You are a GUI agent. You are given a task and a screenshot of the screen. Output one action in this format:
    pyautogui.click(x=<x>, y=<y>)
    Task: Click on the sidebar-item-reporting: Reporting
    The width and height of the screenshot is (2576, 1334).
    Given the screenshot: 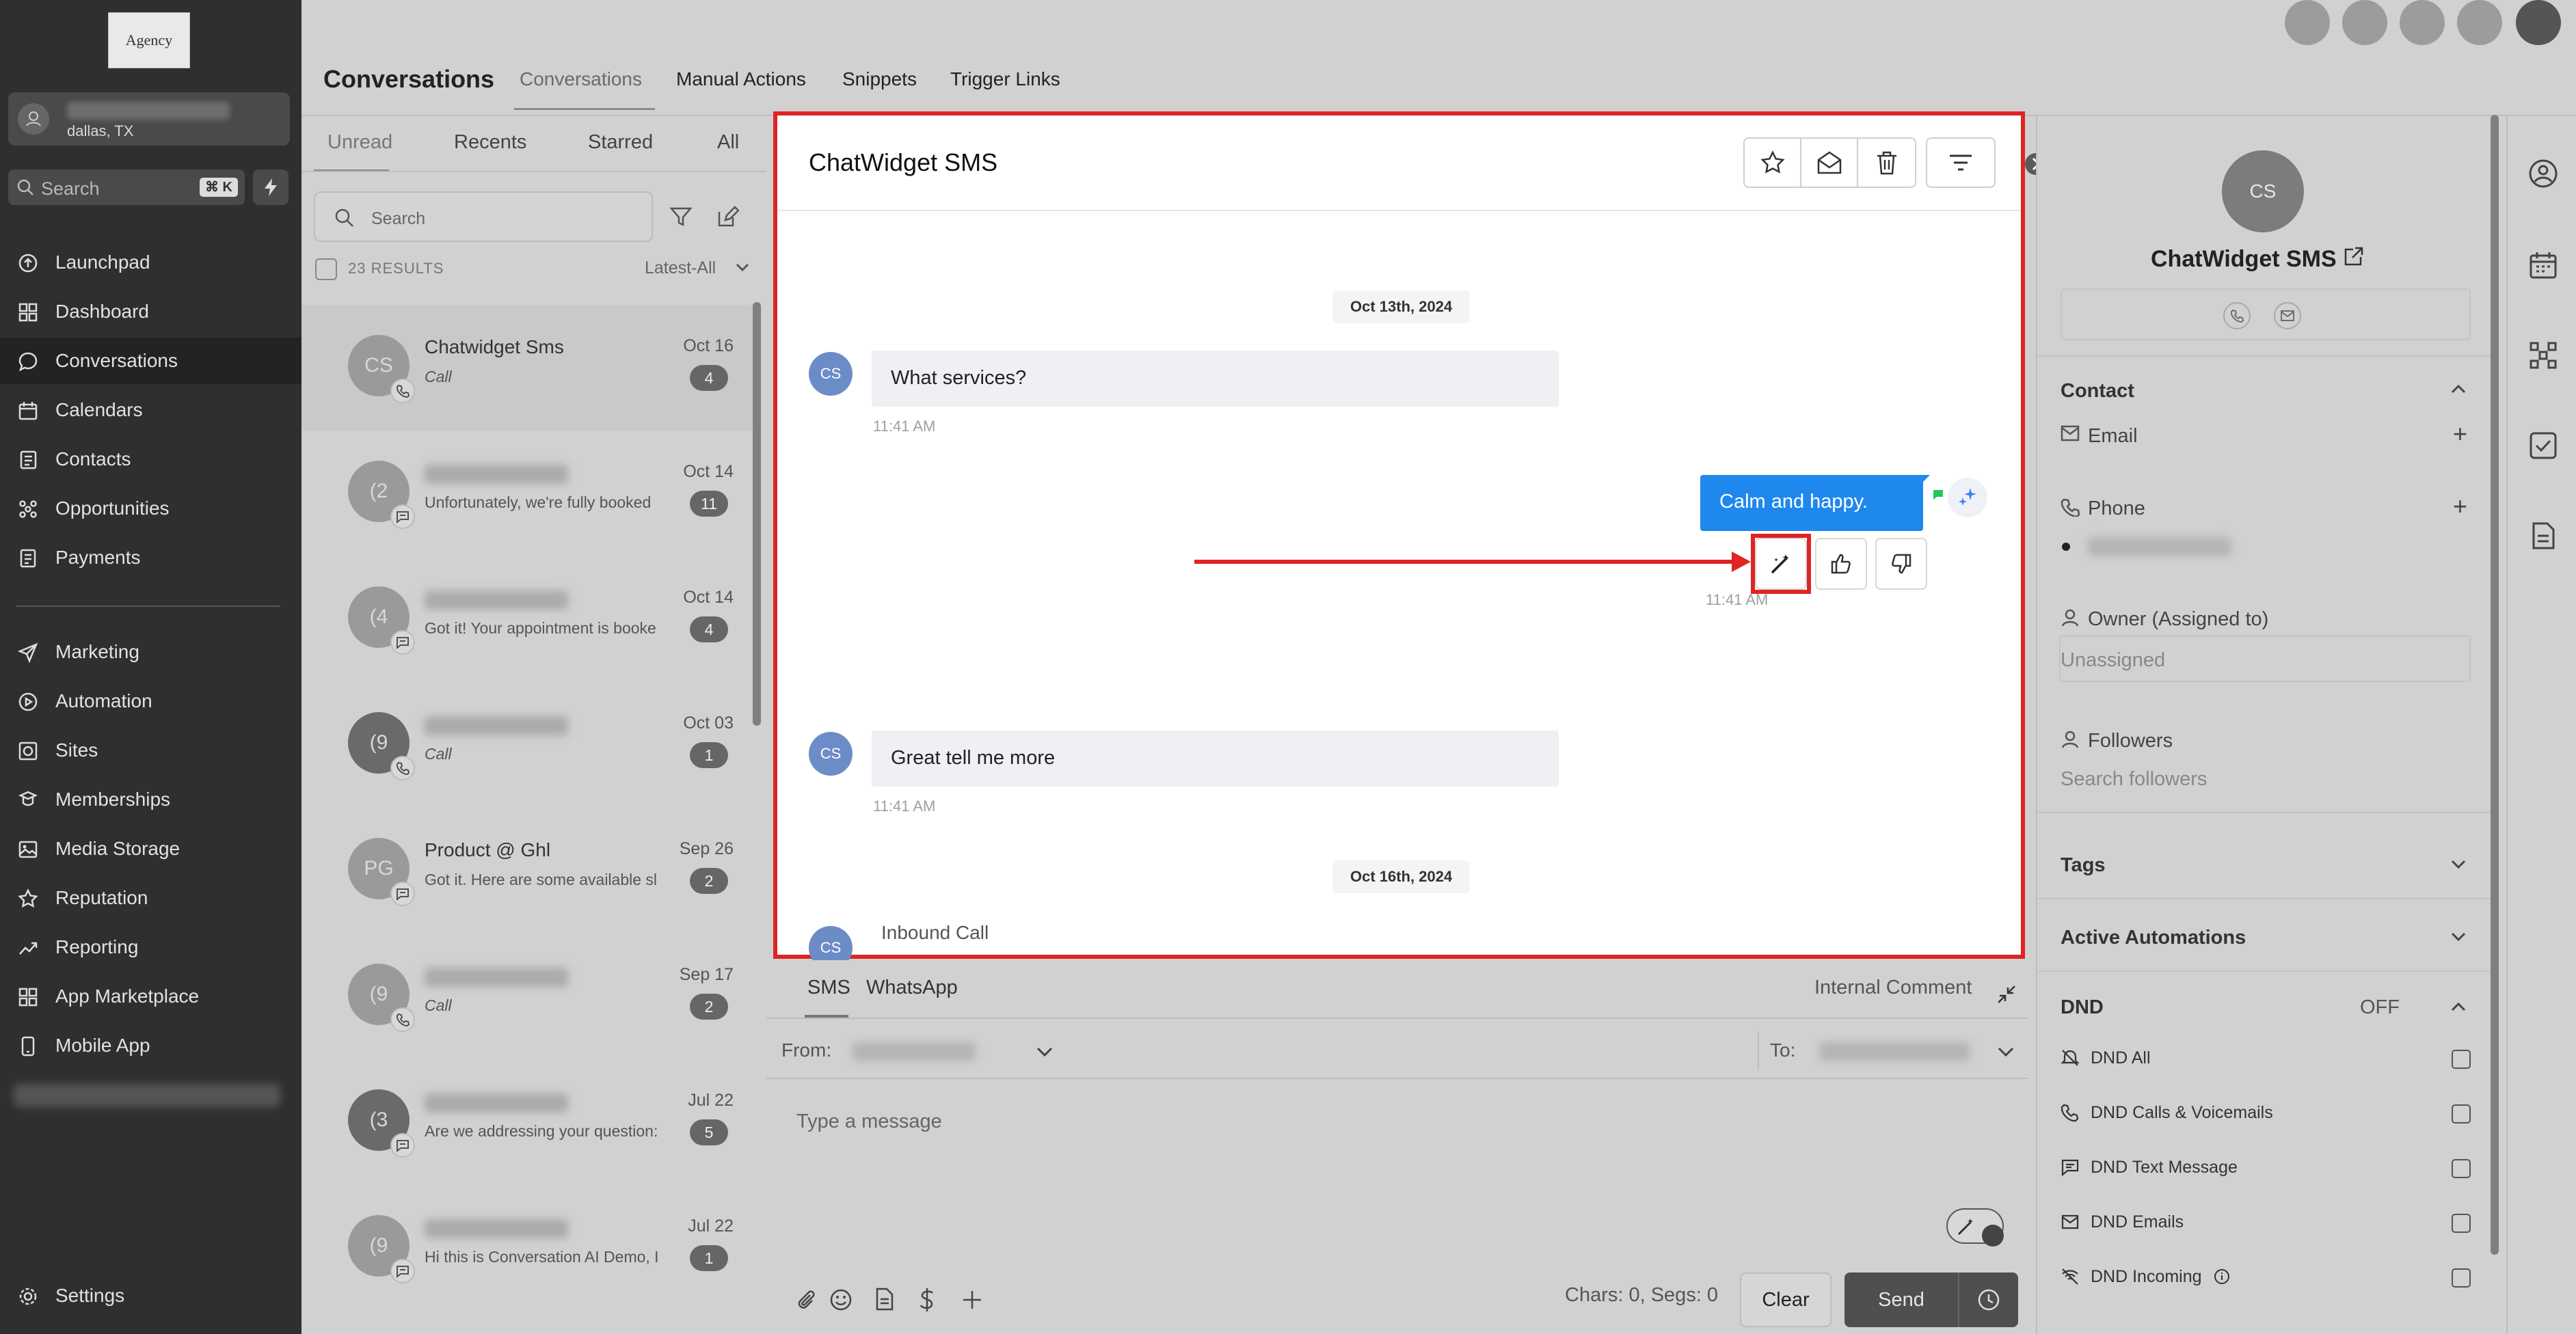 What is the action you would take?
    pyautogui.click(x=150, y=947)
    